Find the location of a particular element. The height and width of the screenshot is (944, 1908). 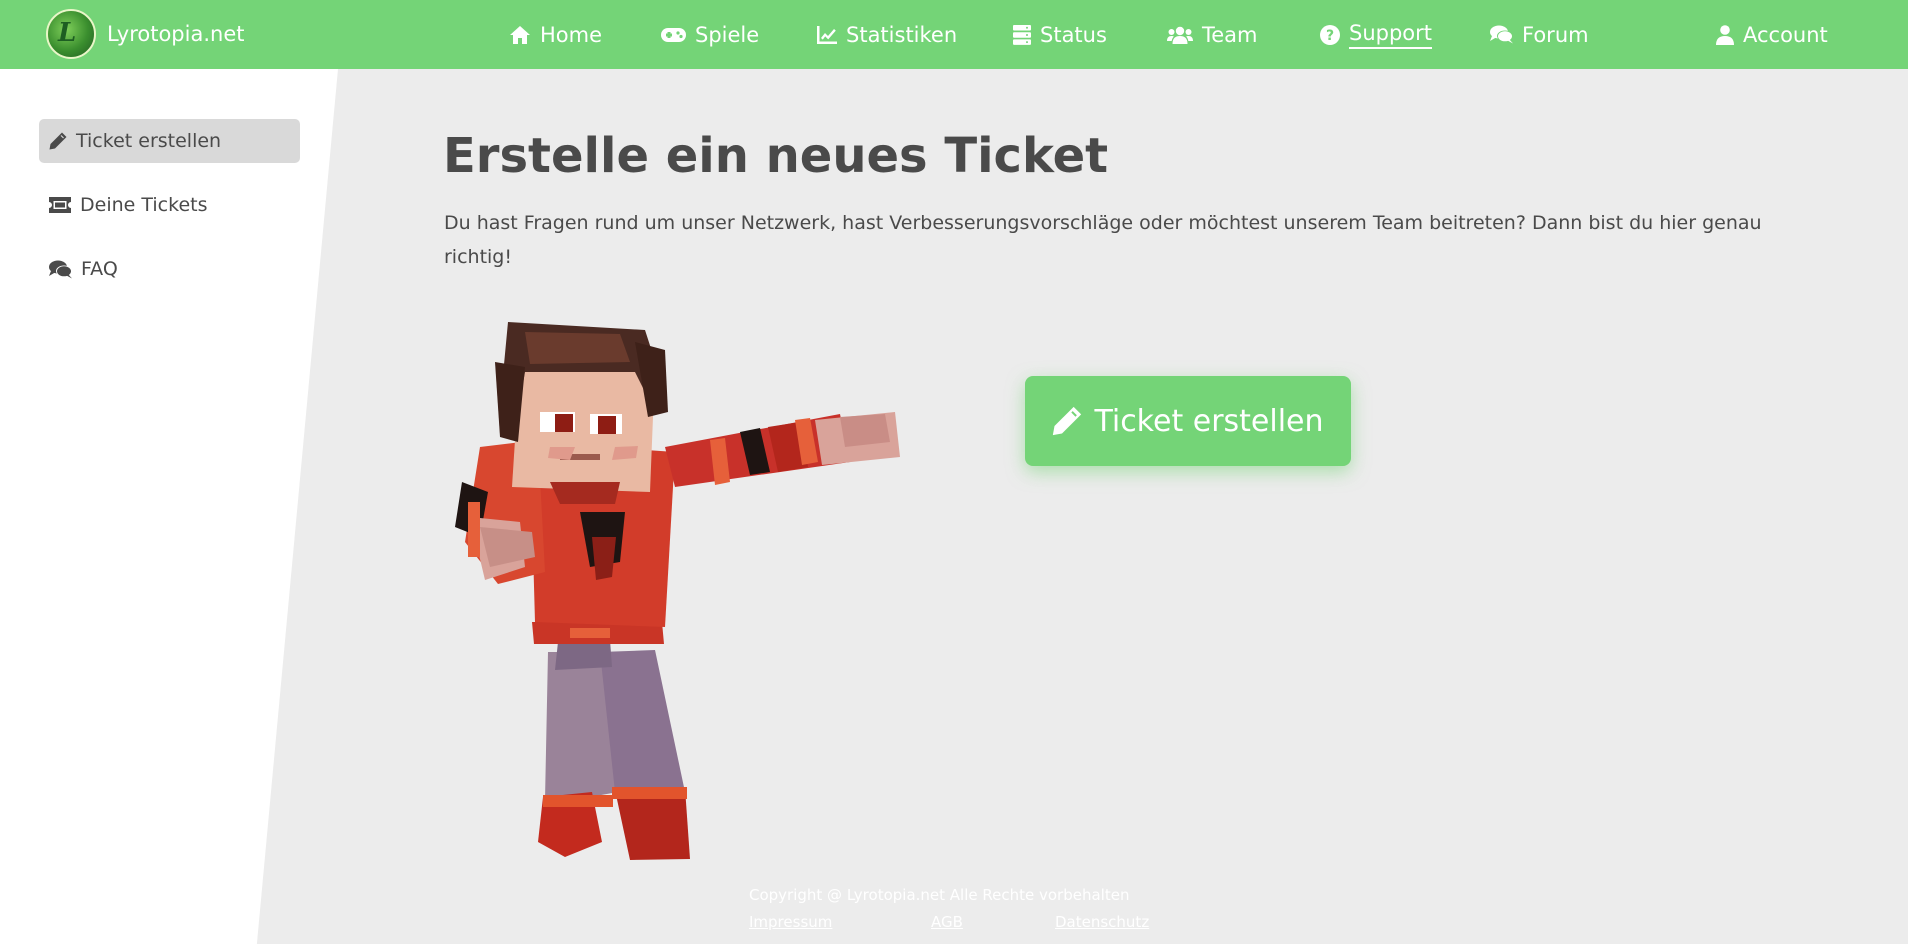

ticket-icon is located at coordinates (60, 205).